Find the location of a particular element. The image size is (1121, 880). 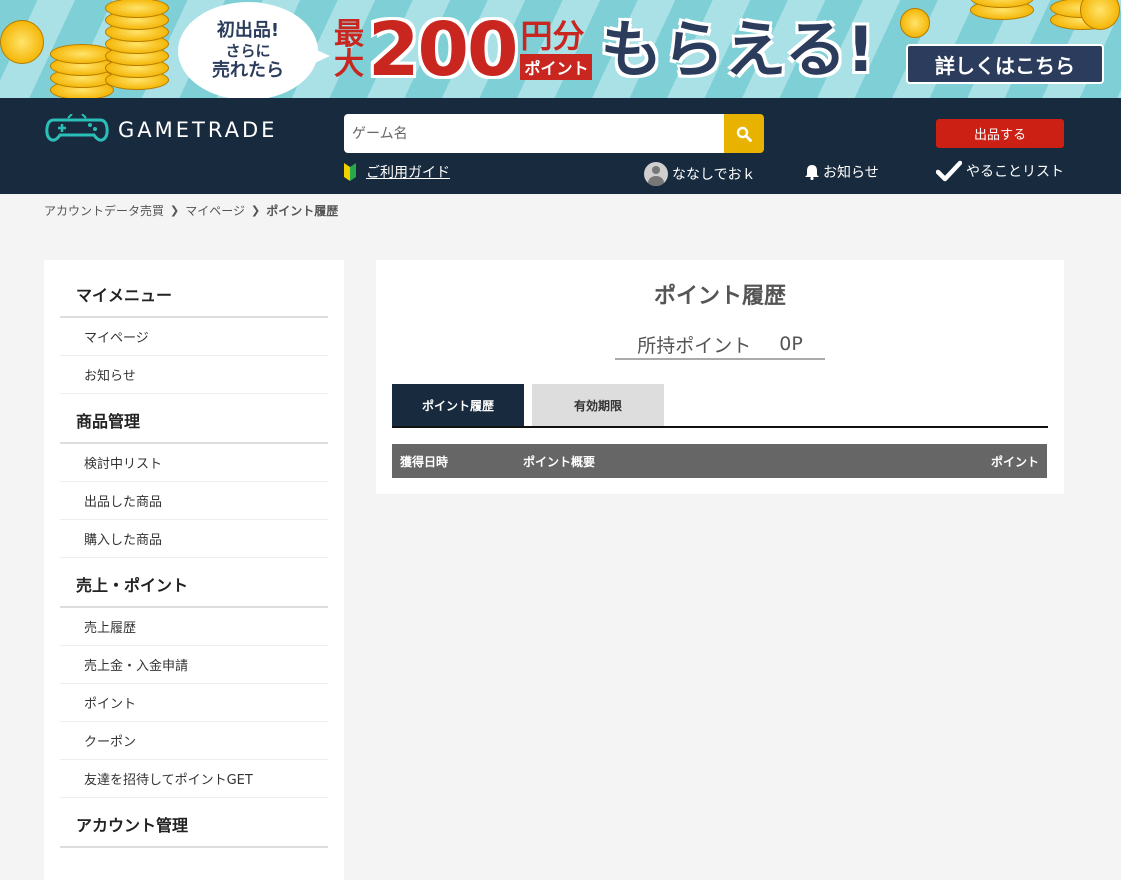

todo-link: やることリスト is located at coordinates (1000, 171).